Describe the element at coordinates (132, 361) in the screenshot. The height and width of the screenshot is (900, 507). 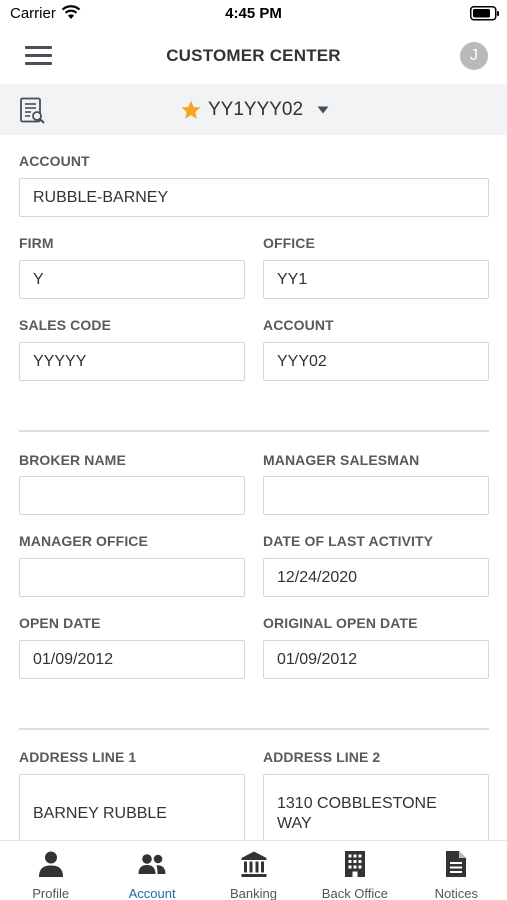
I see `sales-code-field: YYYYY` at that location.